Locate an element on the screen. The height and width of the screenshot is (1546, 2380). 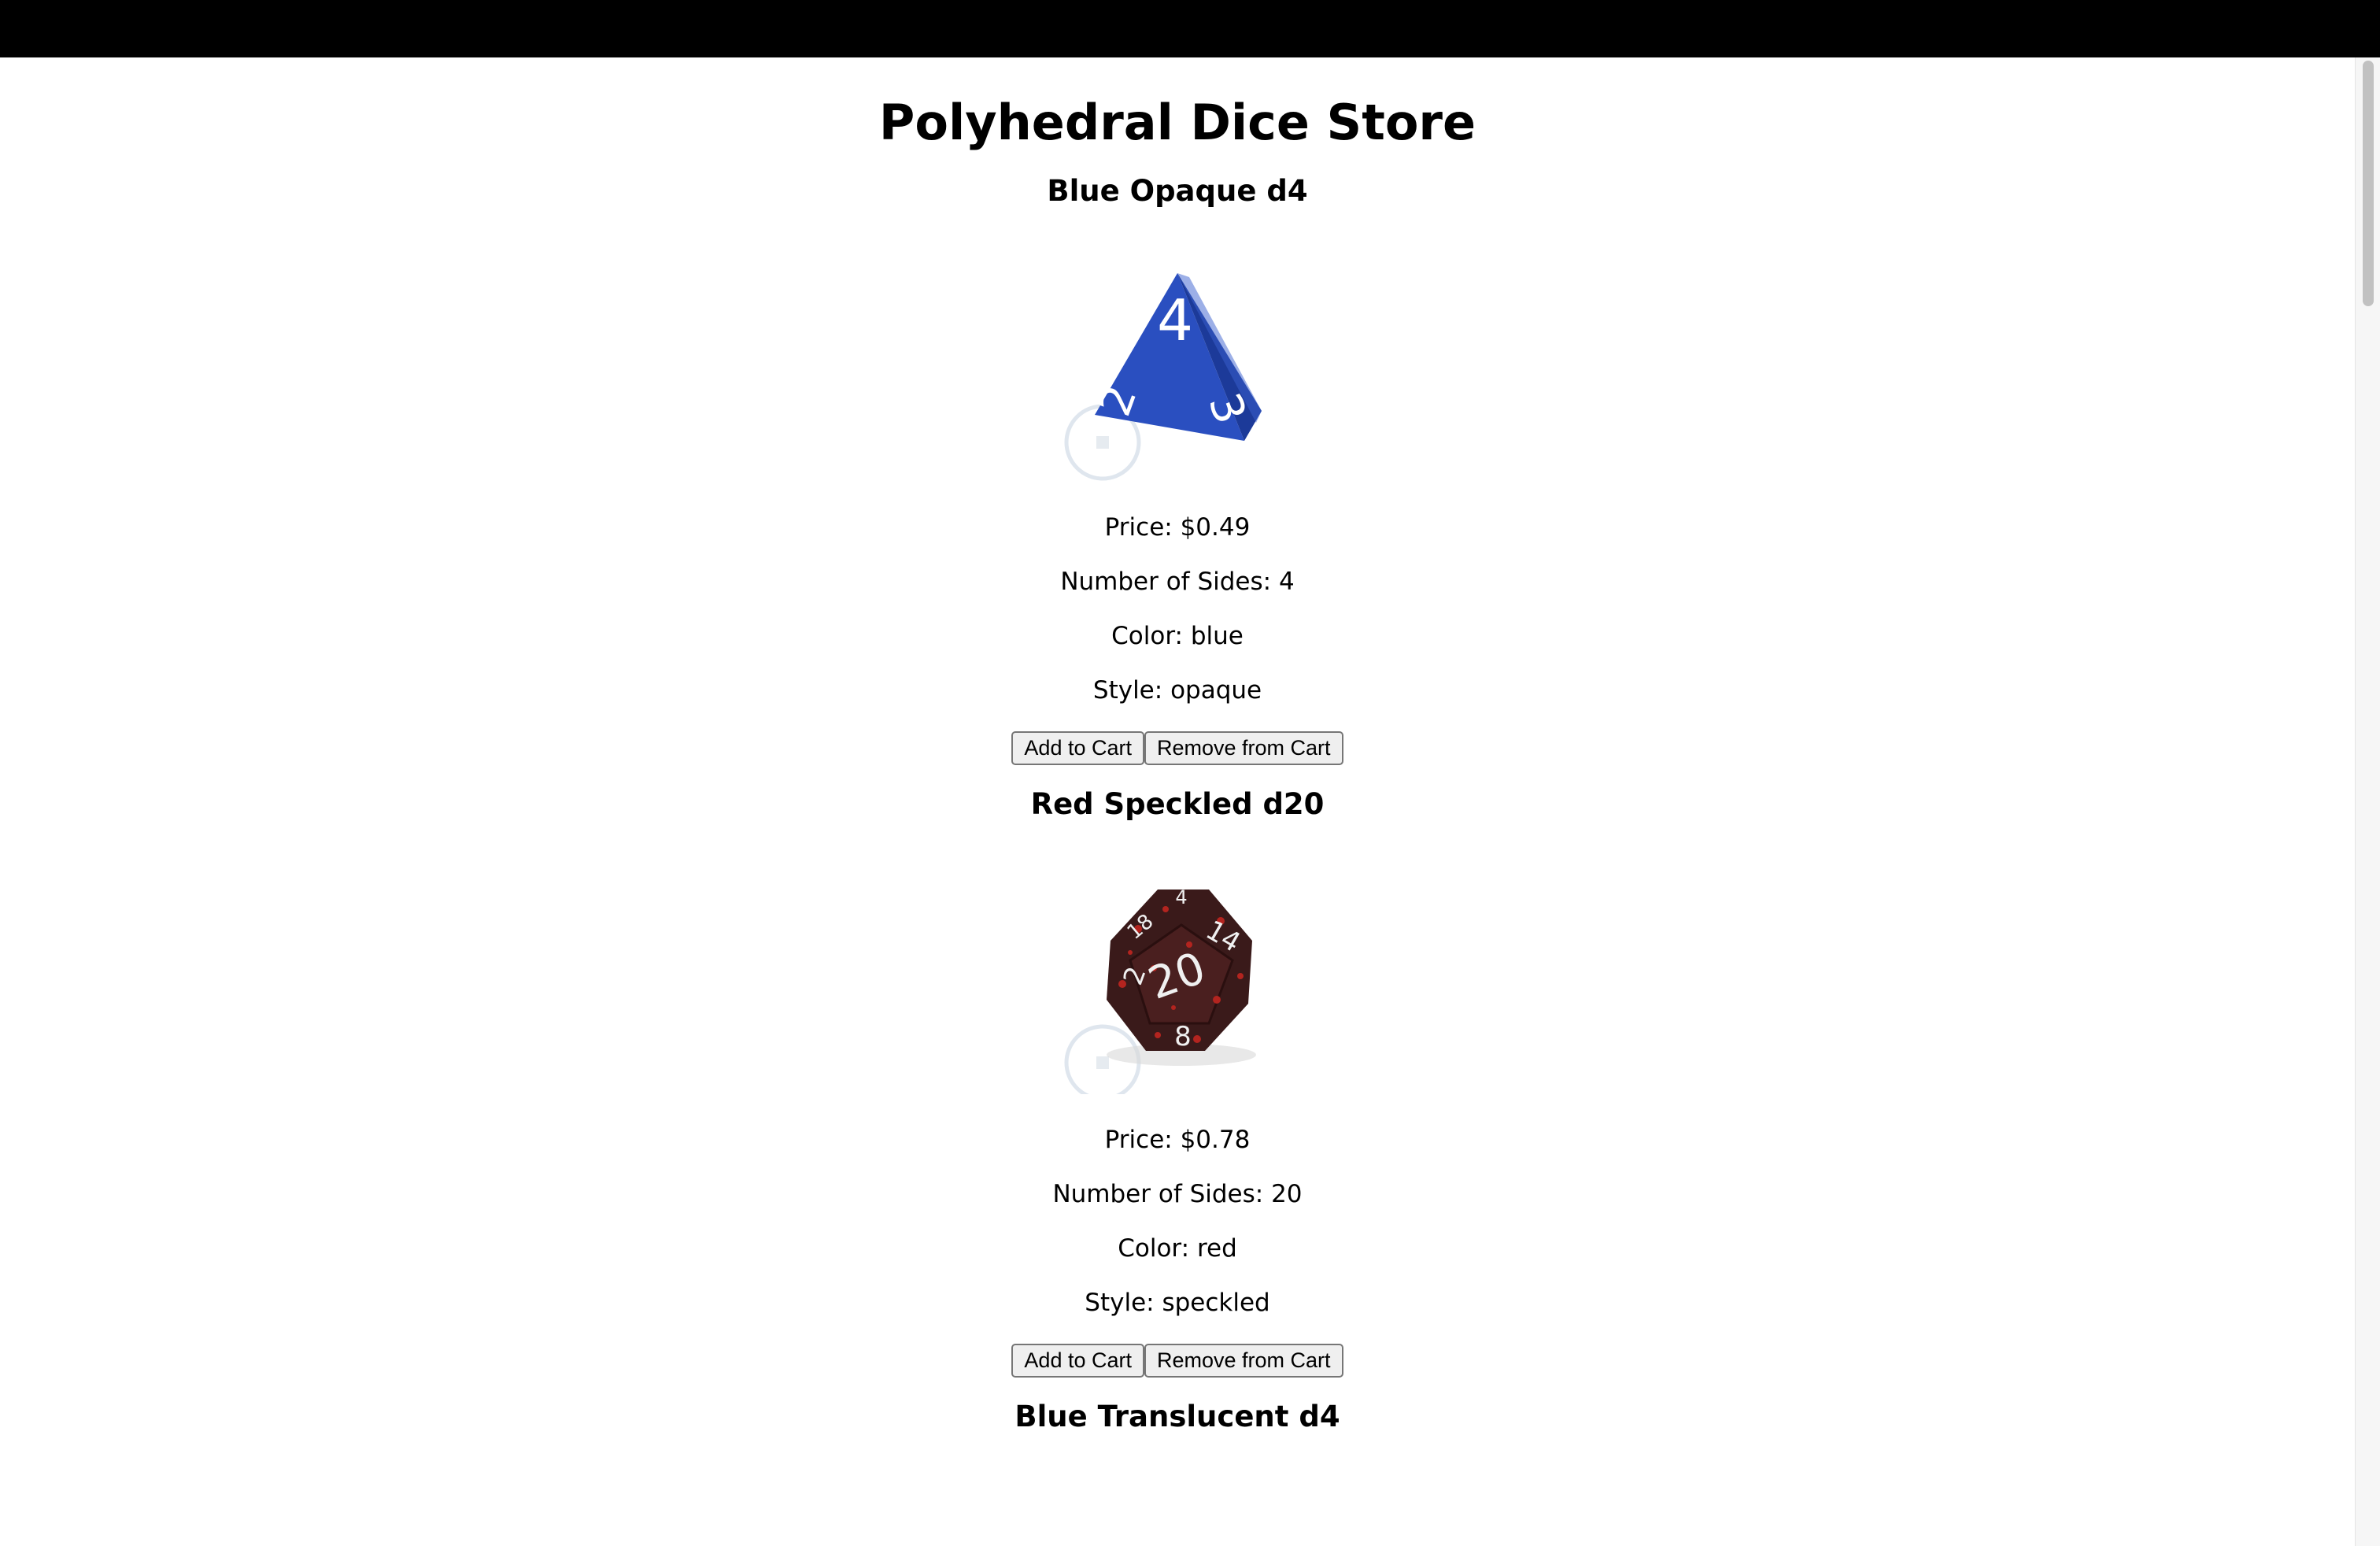
product-image: 20 14 2 8 18 4 is located at coordinates (1177, 980).